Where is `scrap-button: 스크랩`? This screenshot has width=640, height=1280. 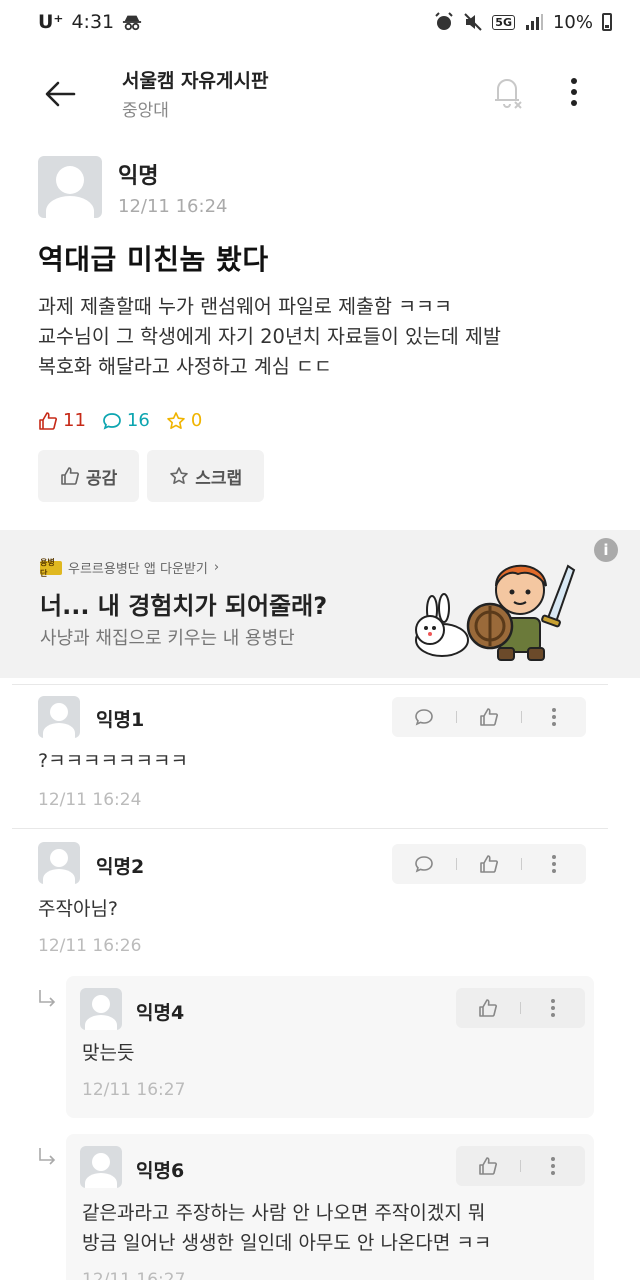
scrap-button: 스크랩 is located at coordinates (206, 476).